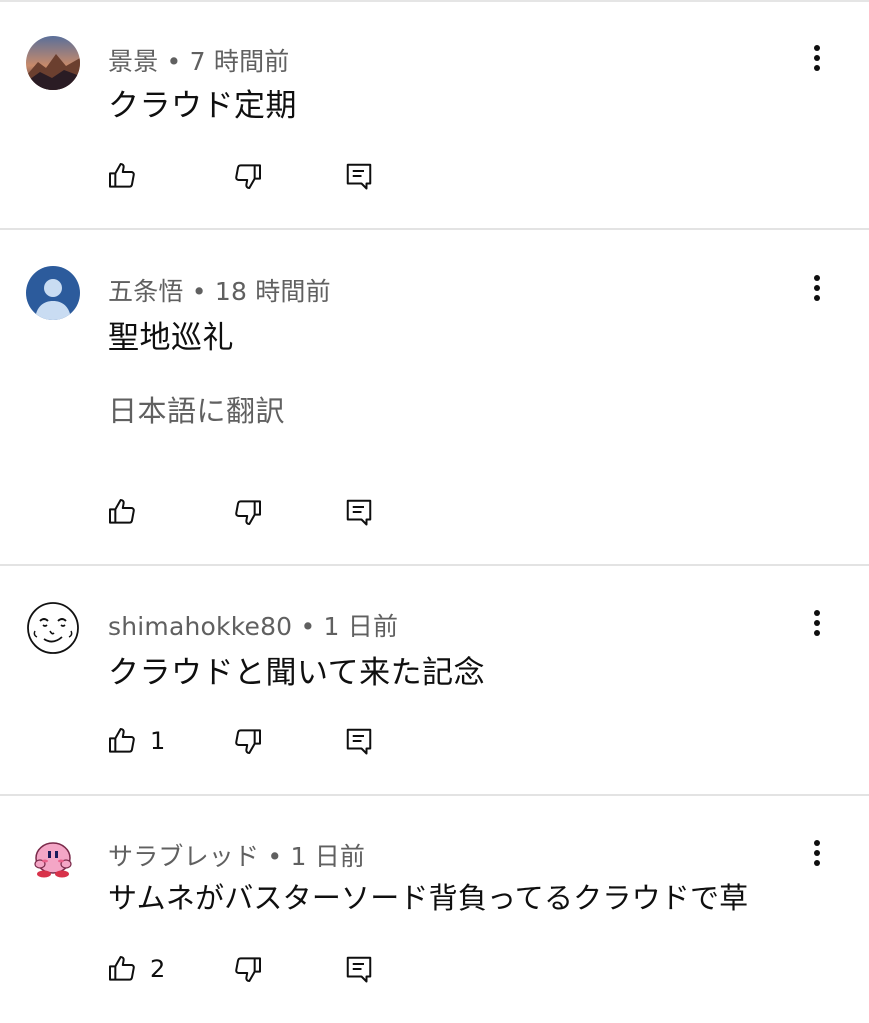 The height and width of the screenshot is (1023, 869). I want to click on comment-meta: 五条悟 • 18 時間前, so click(219, 290).